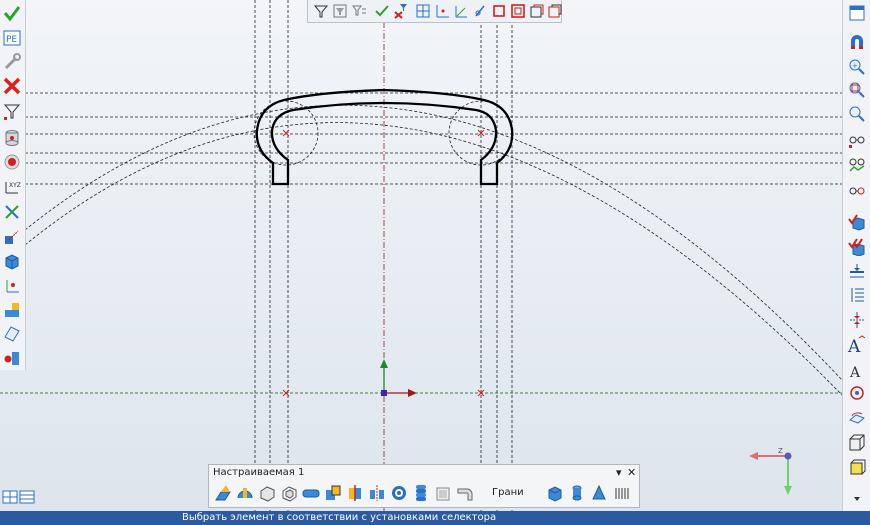 The image size is (870, 525). I want to click on panel-title: Настраиваемая 1, so click(259, 472).